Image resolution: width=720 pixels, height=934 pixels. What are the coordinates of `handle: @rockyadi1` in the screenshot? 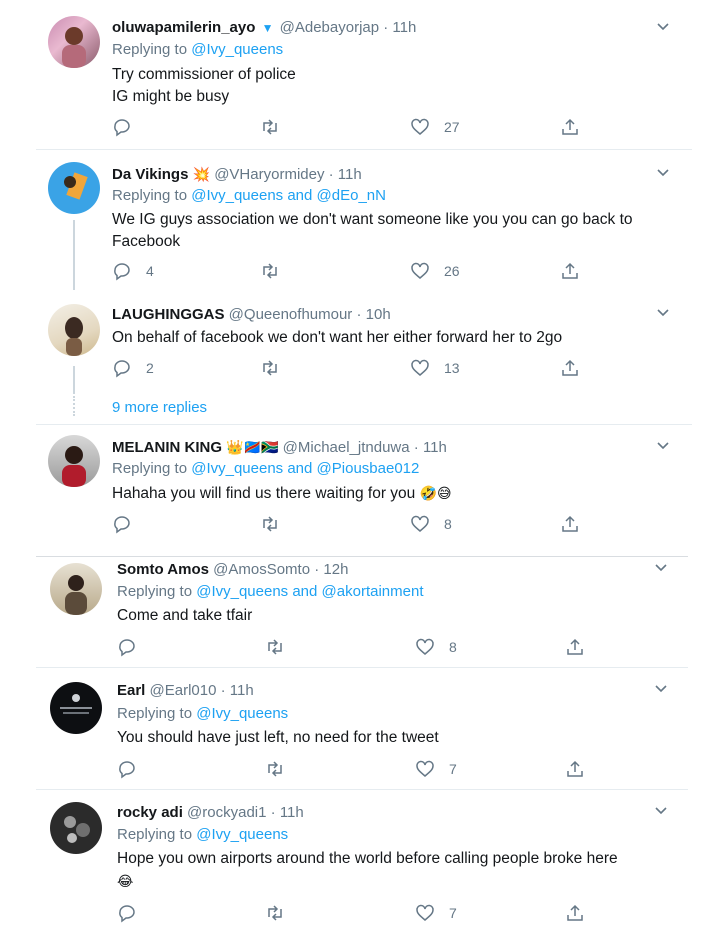 It's located at (226, 812).